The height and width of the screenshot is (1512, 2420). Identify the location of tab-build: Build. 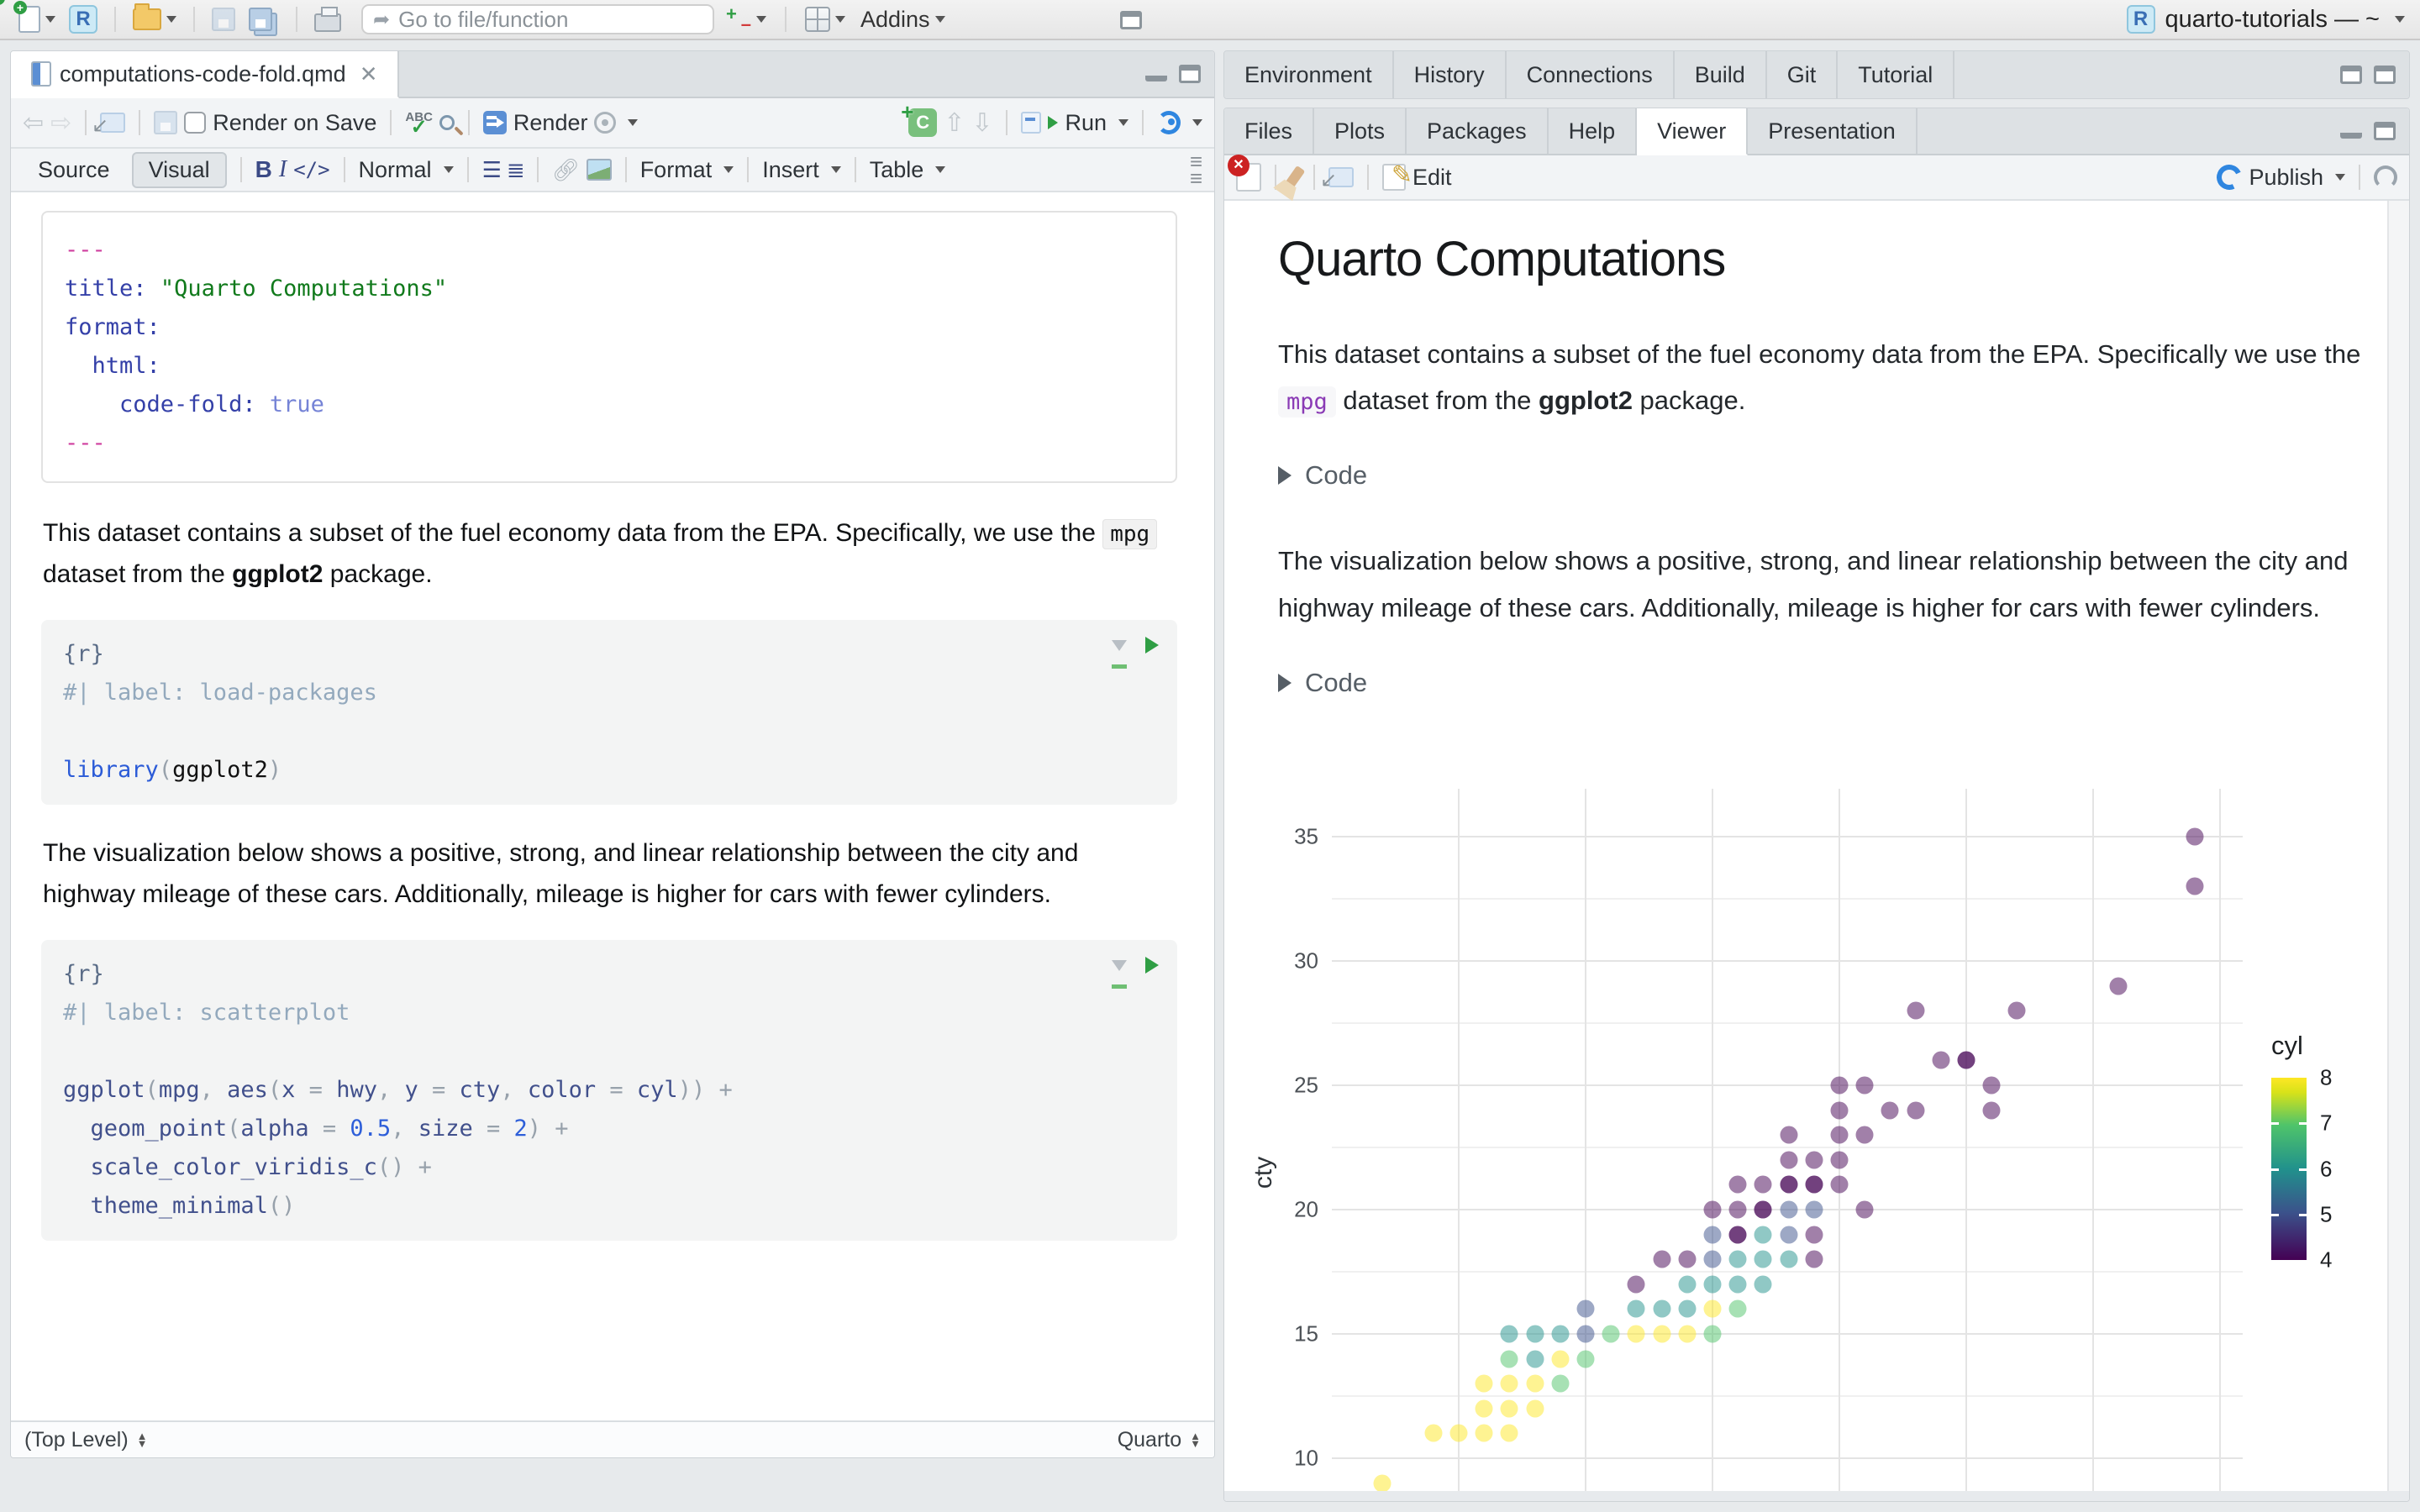
(1721, 74).